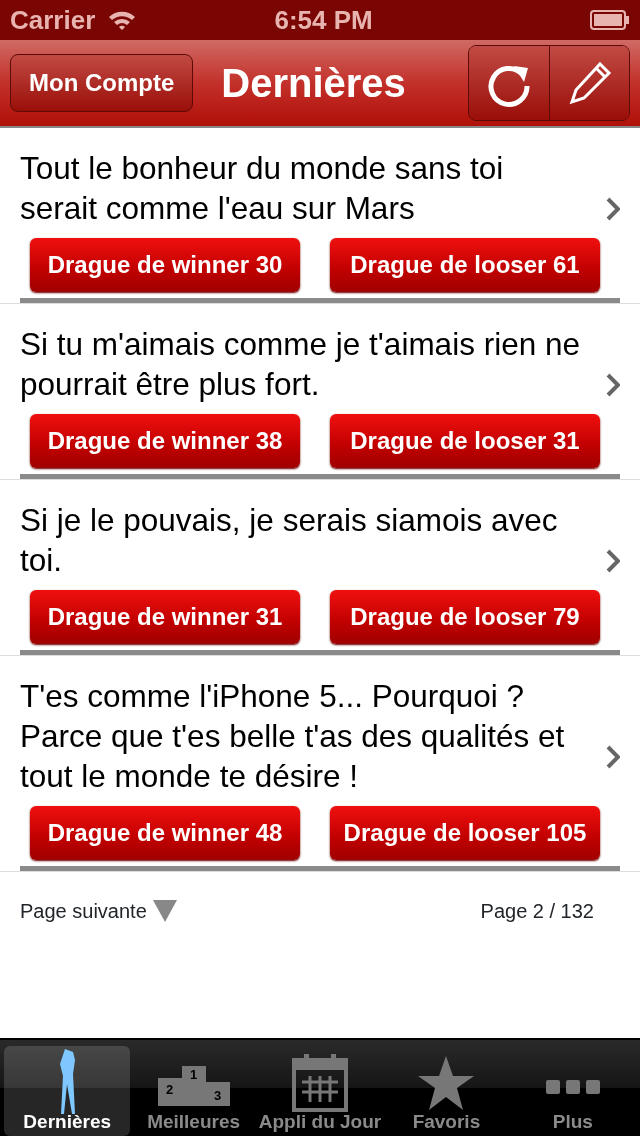 This screenshot has width=640, height=1136. Describe the element at coordinates (610, 20) in the screenshot. I see `battery-icon` at that location.